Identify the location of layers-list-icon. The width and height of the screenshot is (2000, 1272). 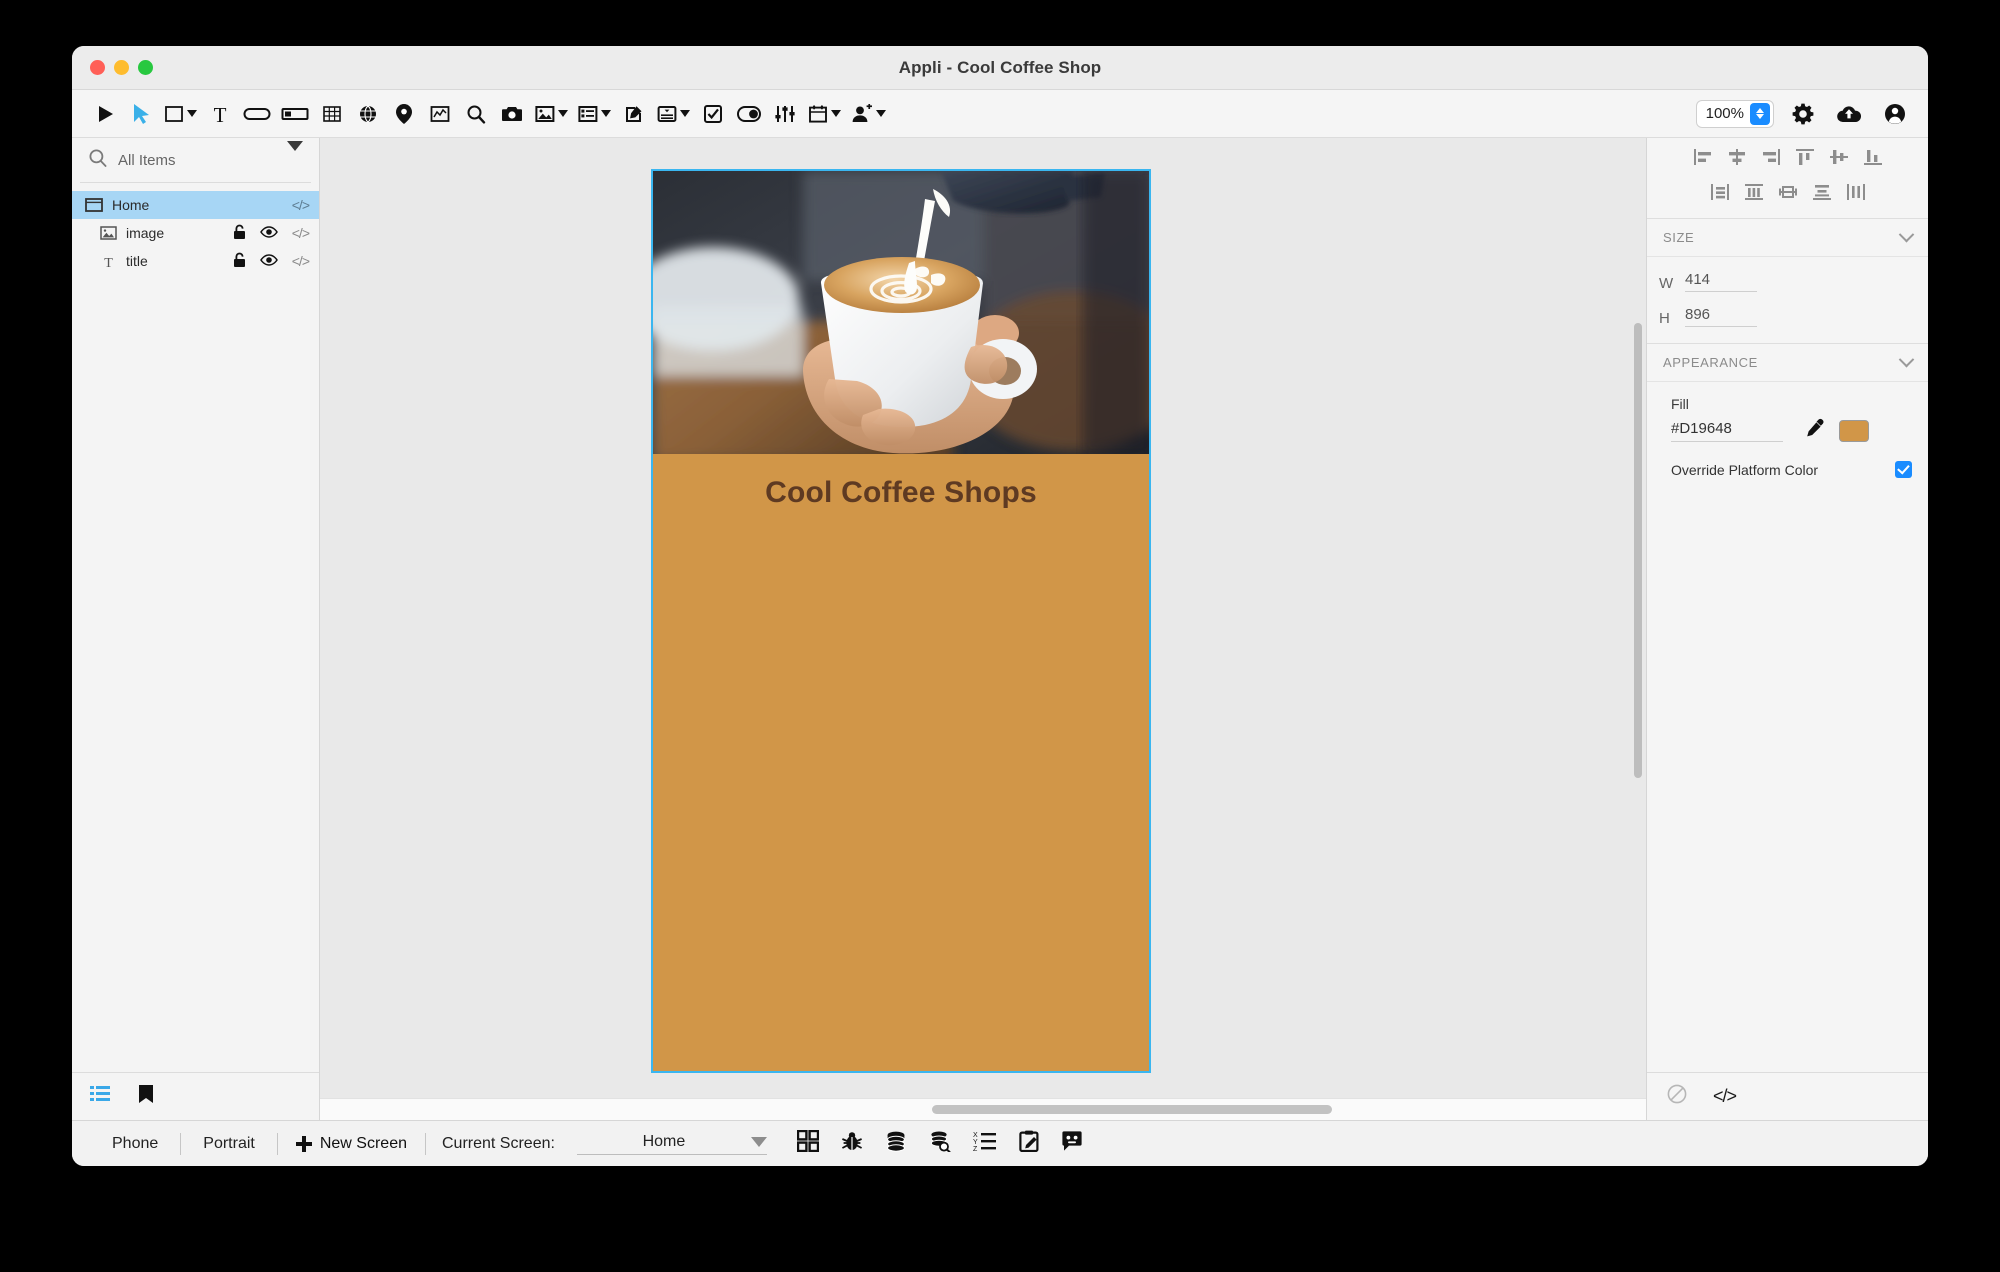
(100, 1096).